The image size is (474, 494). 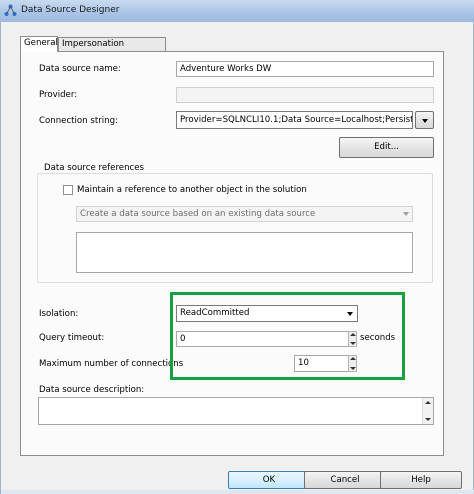 I want to click on query-timeout-label: Query timeout:, so click(x=72, y=338).